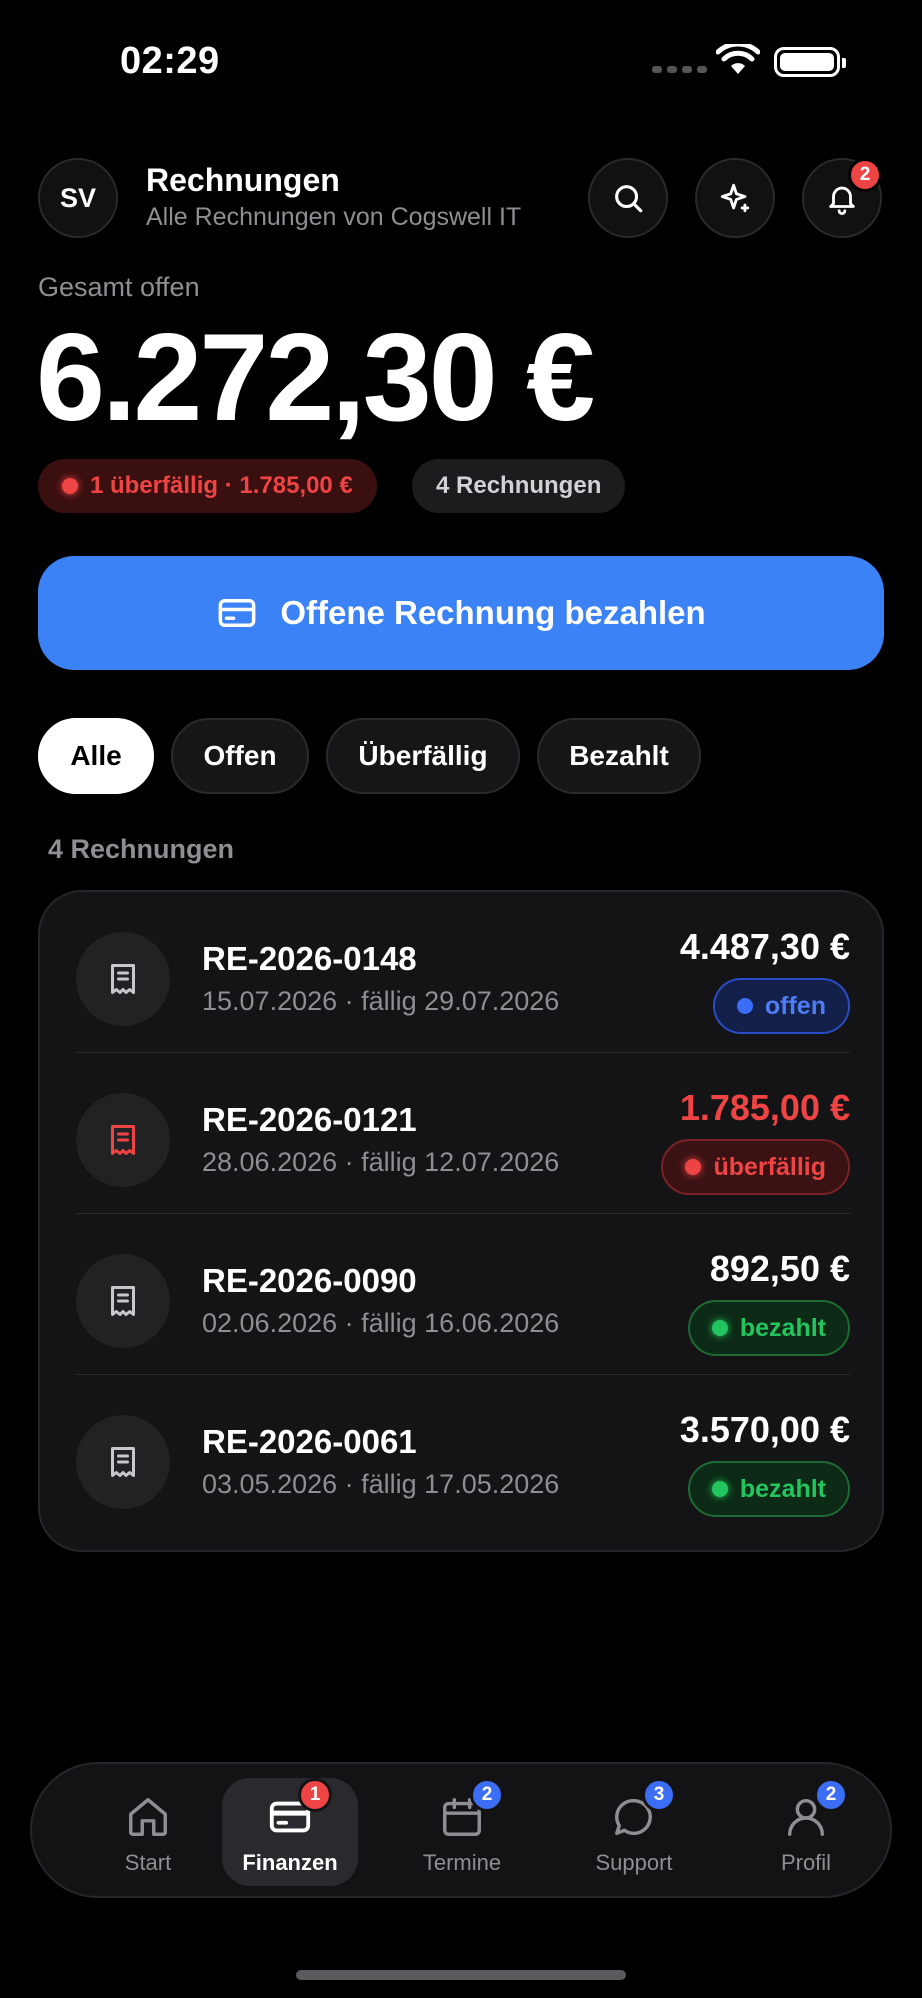 The width and height of the screenshot is (922, 1998). I want to click on status-badge: offen, so click(781, 1006).